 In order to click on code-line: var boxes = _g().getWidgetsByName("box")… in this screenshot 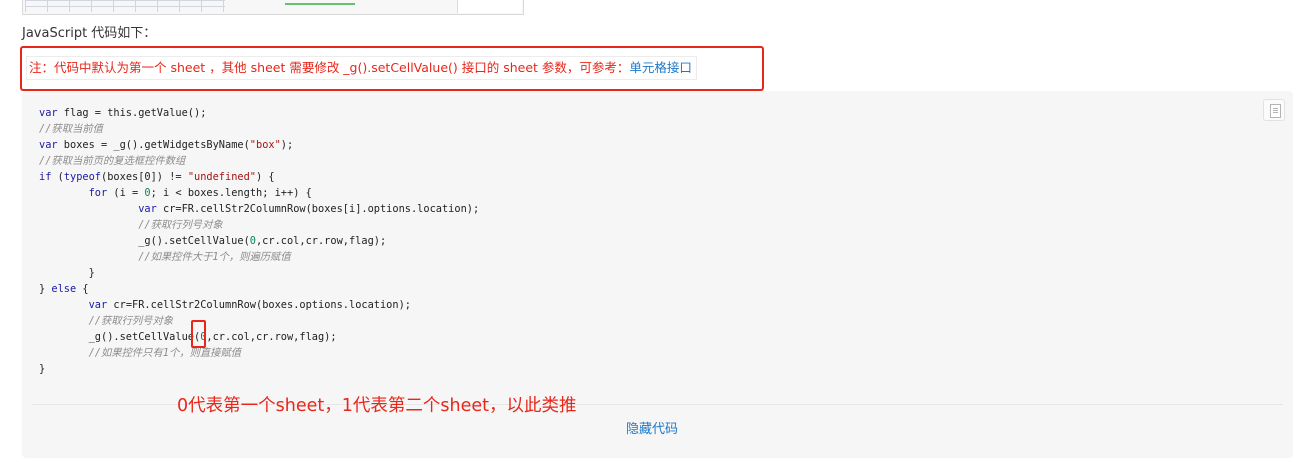, I will do `click(166, 145)`.